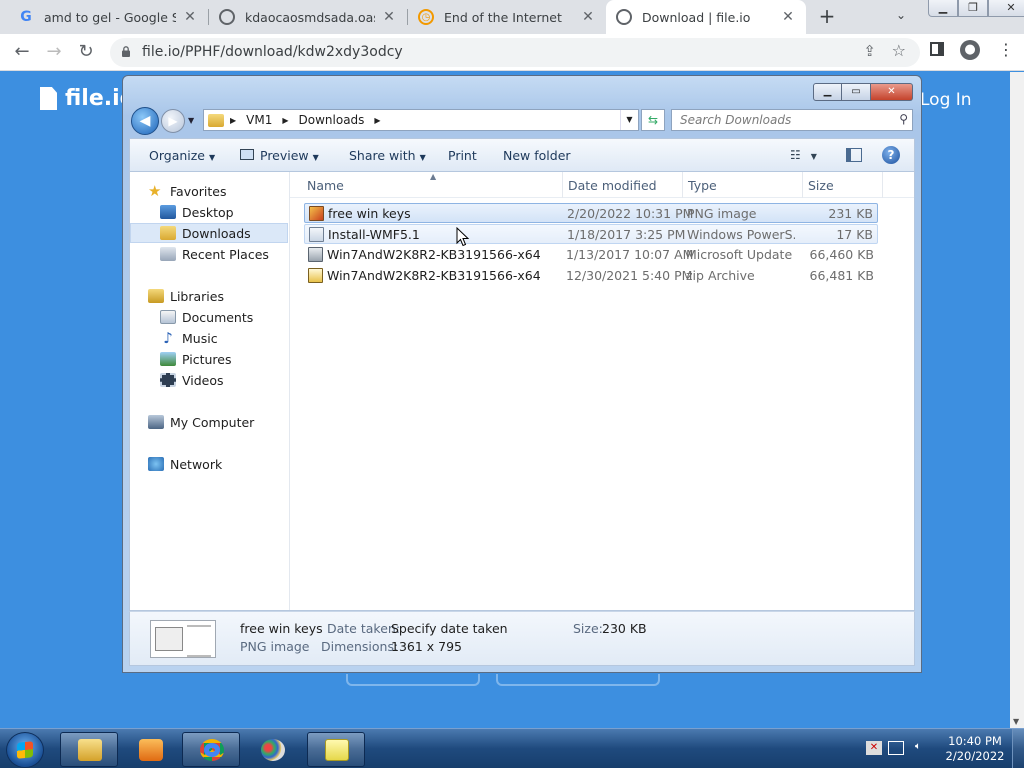 This screenshot has height=768, width=1024. I want to click on pictures-icon, so click(168, 359).